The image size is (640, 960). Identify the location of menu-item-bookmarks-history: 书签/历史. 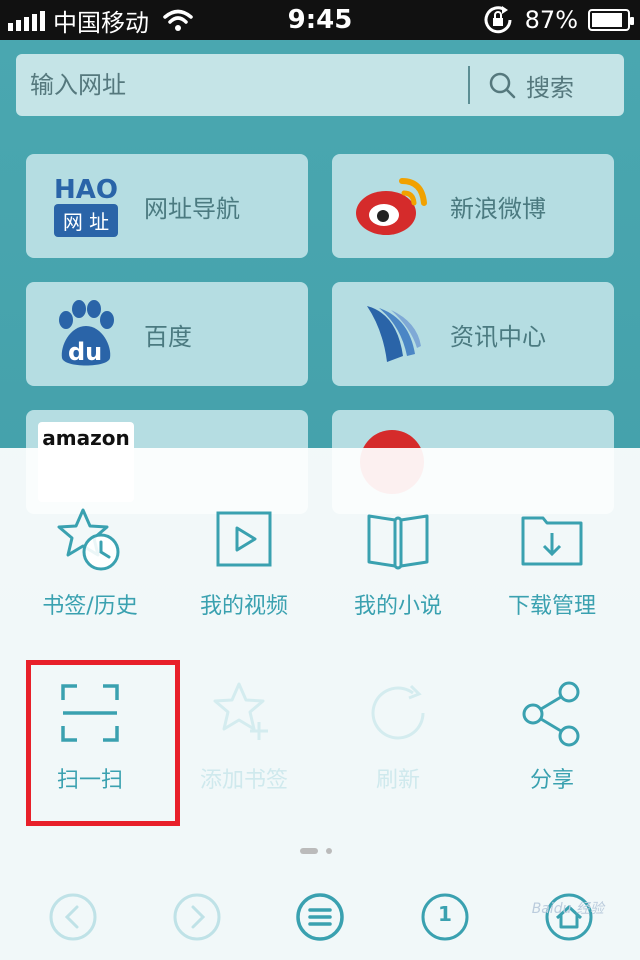
(90, 567).